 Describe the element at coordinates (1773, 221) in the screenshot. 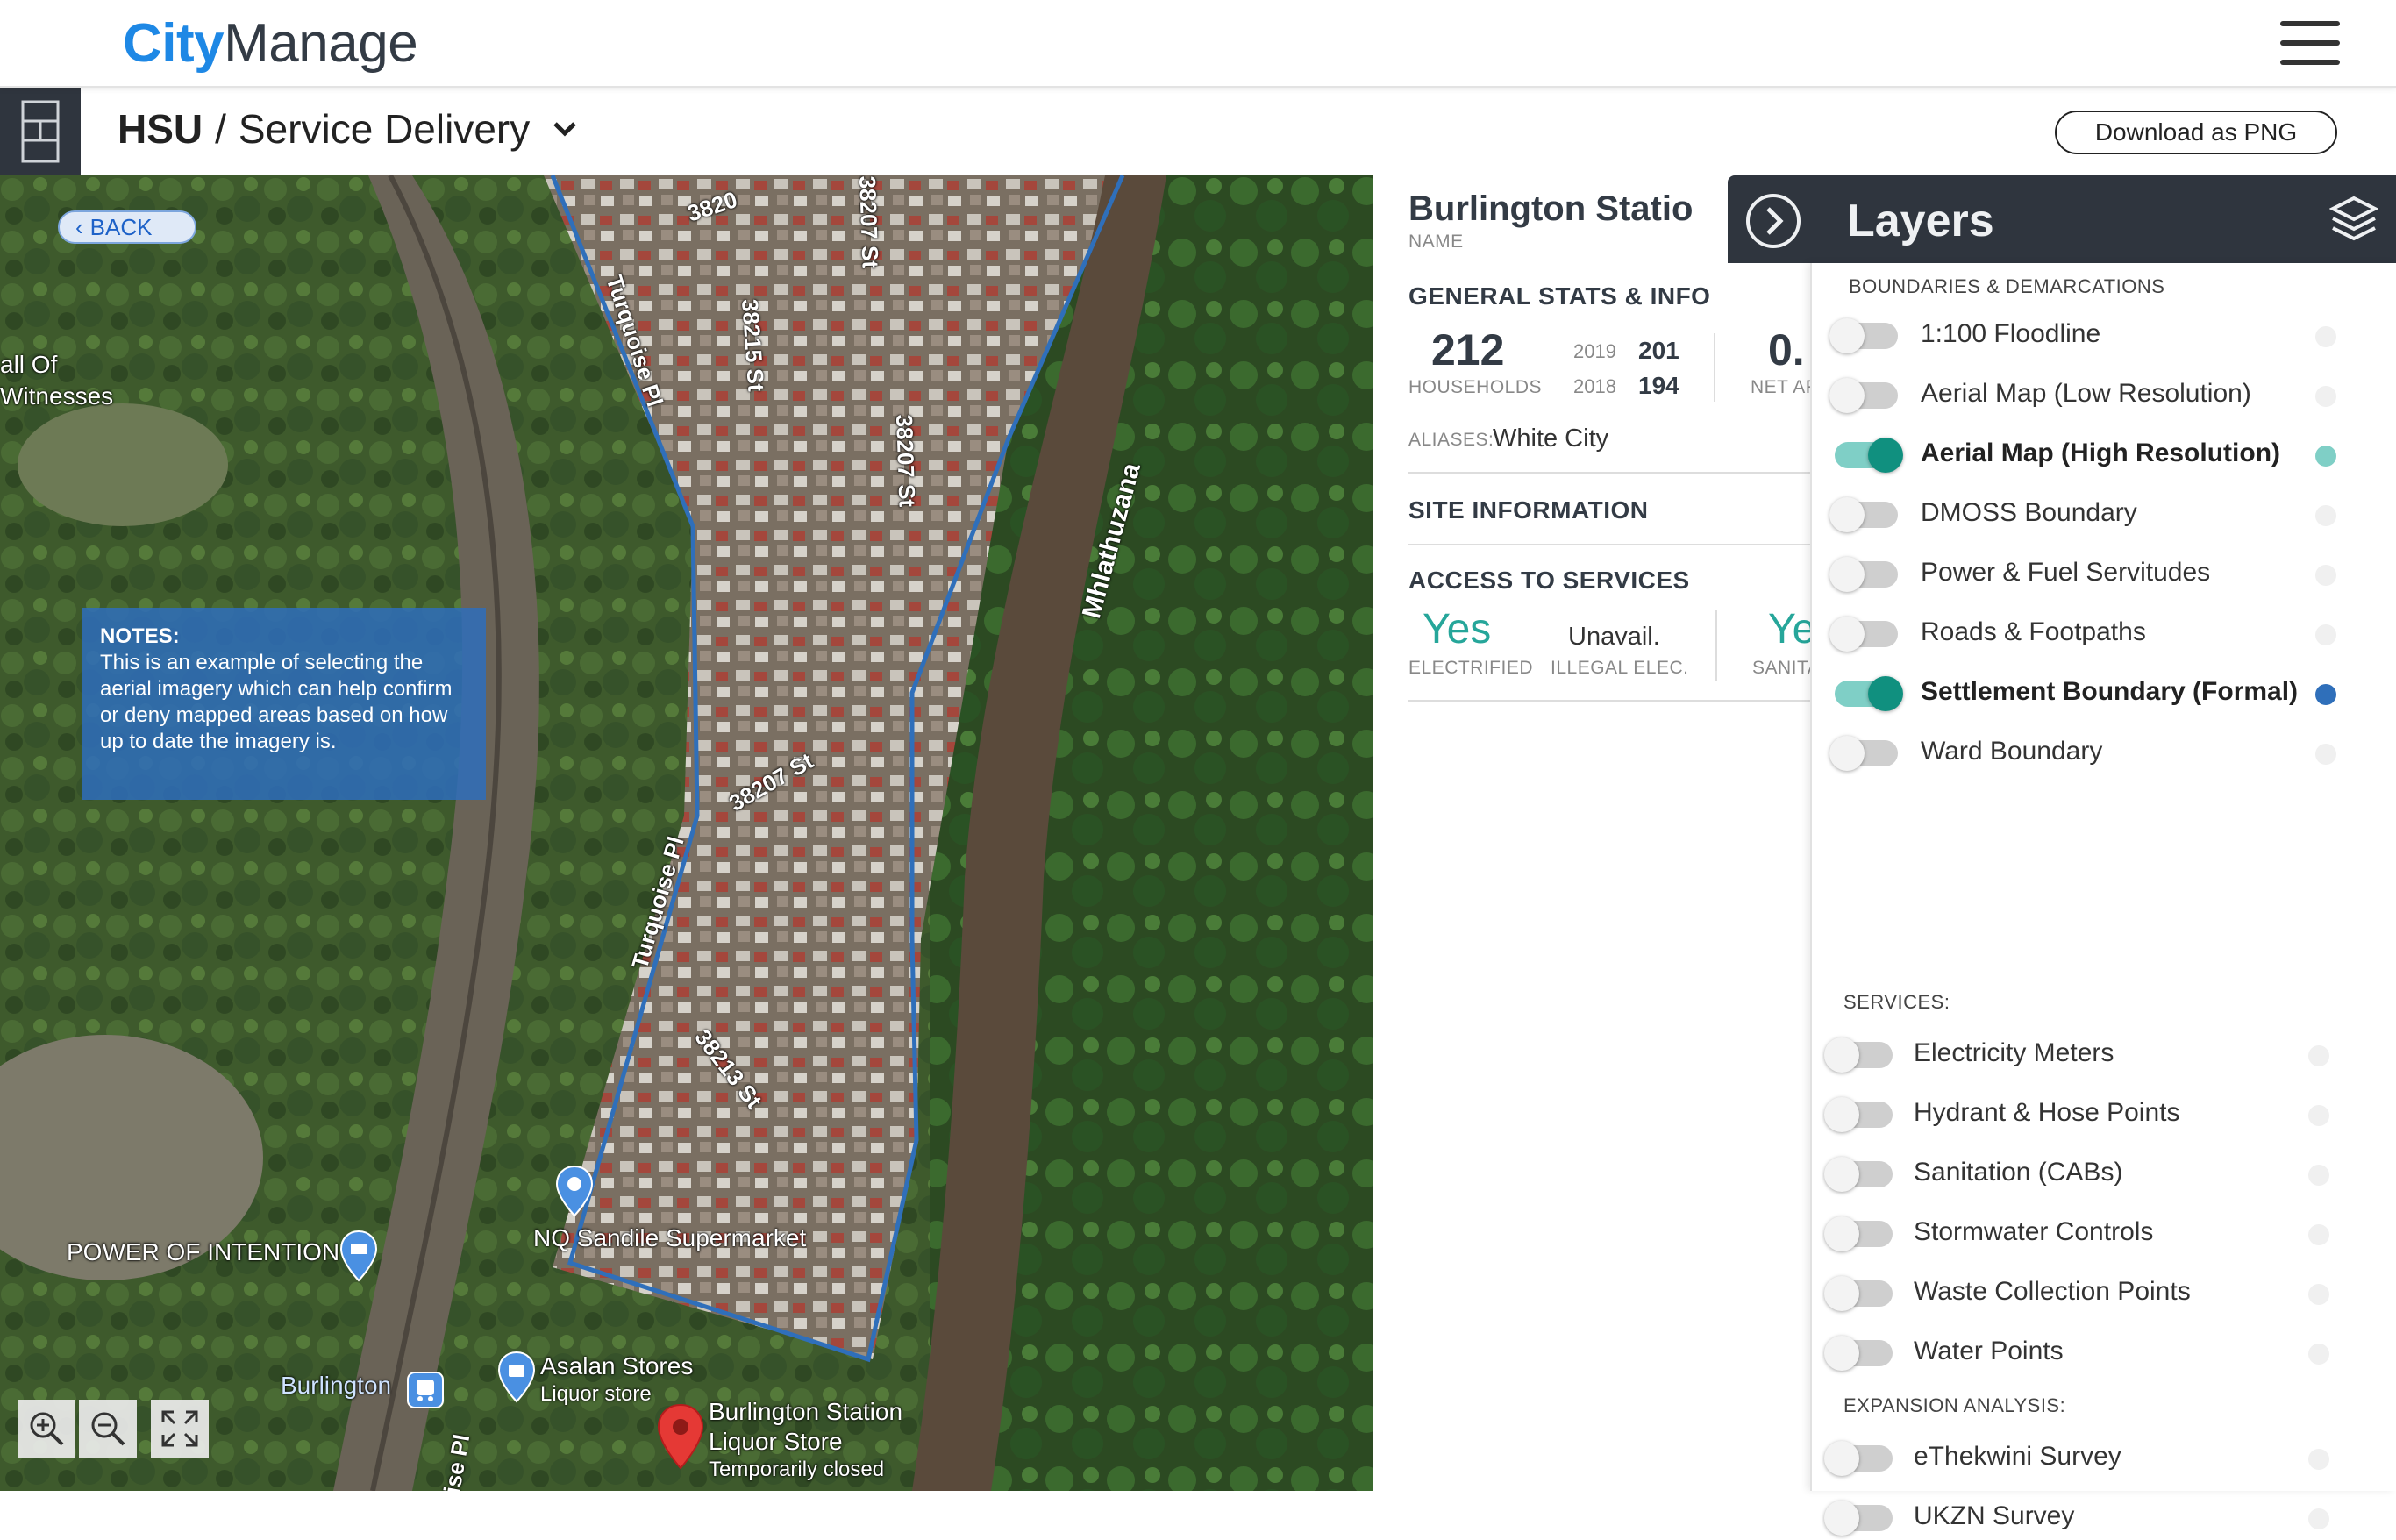

I see `chevron-right-circle-icon` at that location.